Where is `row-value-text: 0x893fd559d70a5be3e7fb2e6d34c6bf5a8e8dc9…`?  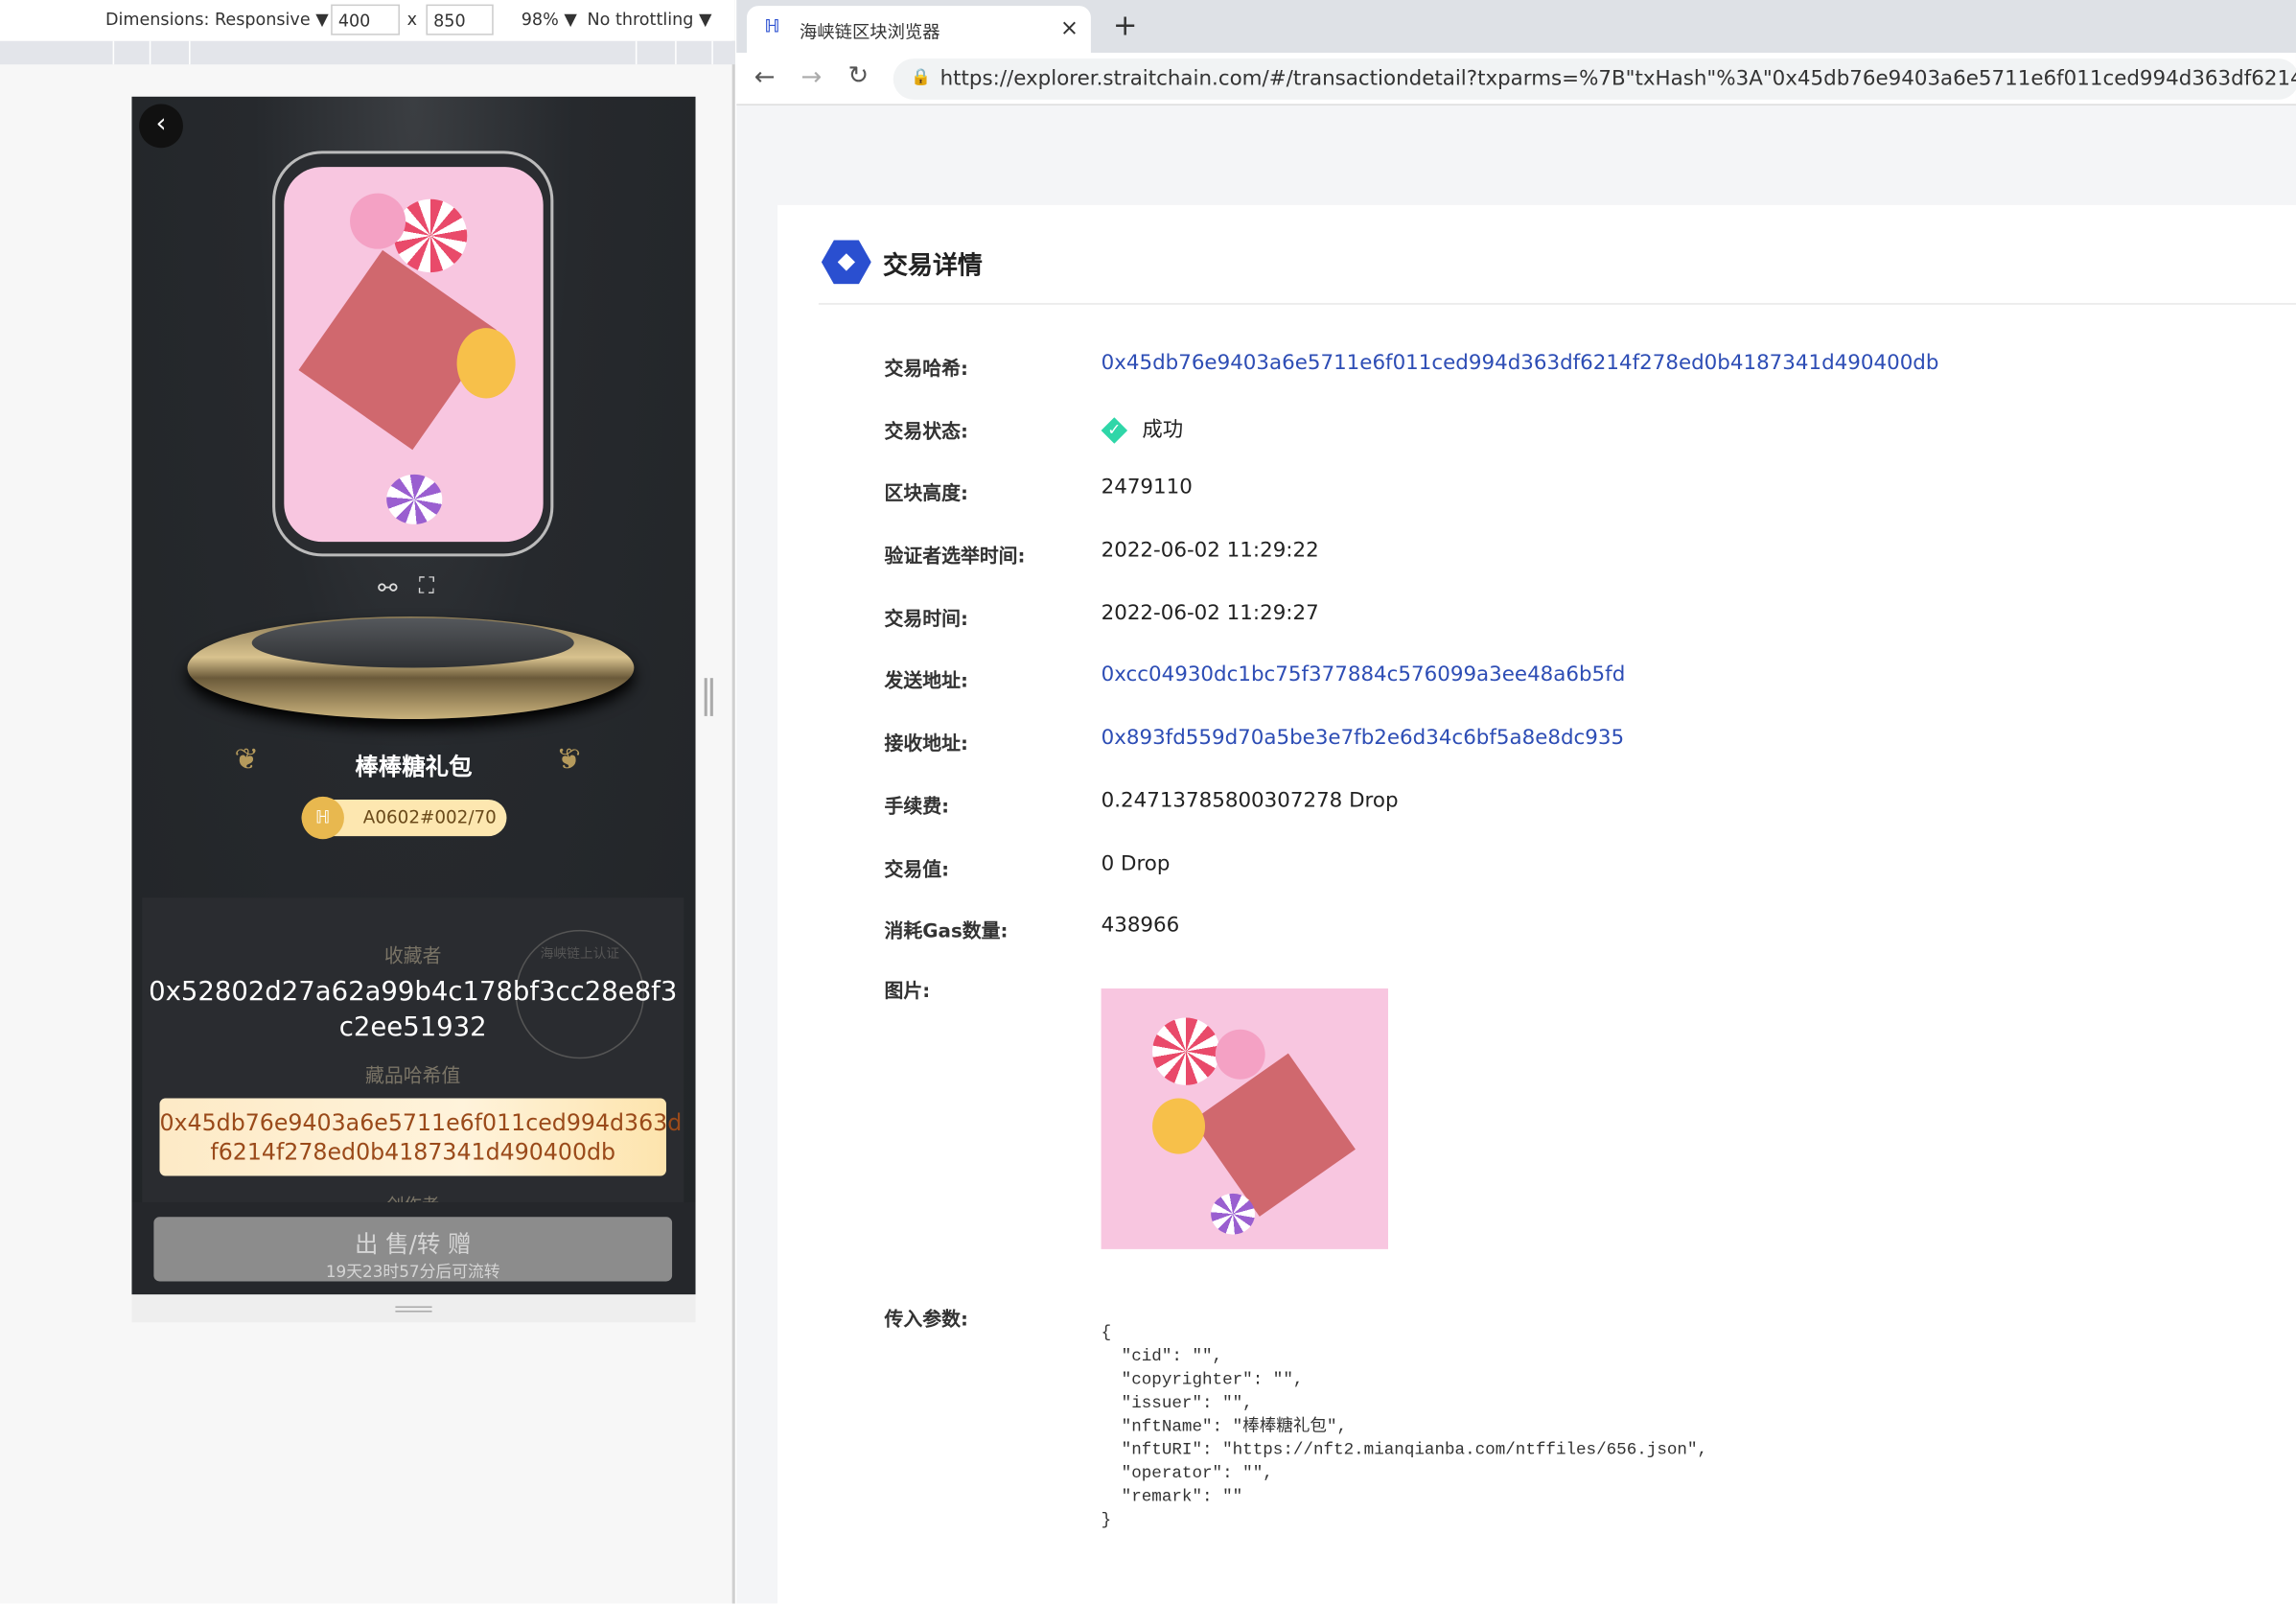 row-value-text: 0x893fd559d70a5be3e7fb2e6d34c6bf5a8e8dc9… is located at coordinates (1363, 738).